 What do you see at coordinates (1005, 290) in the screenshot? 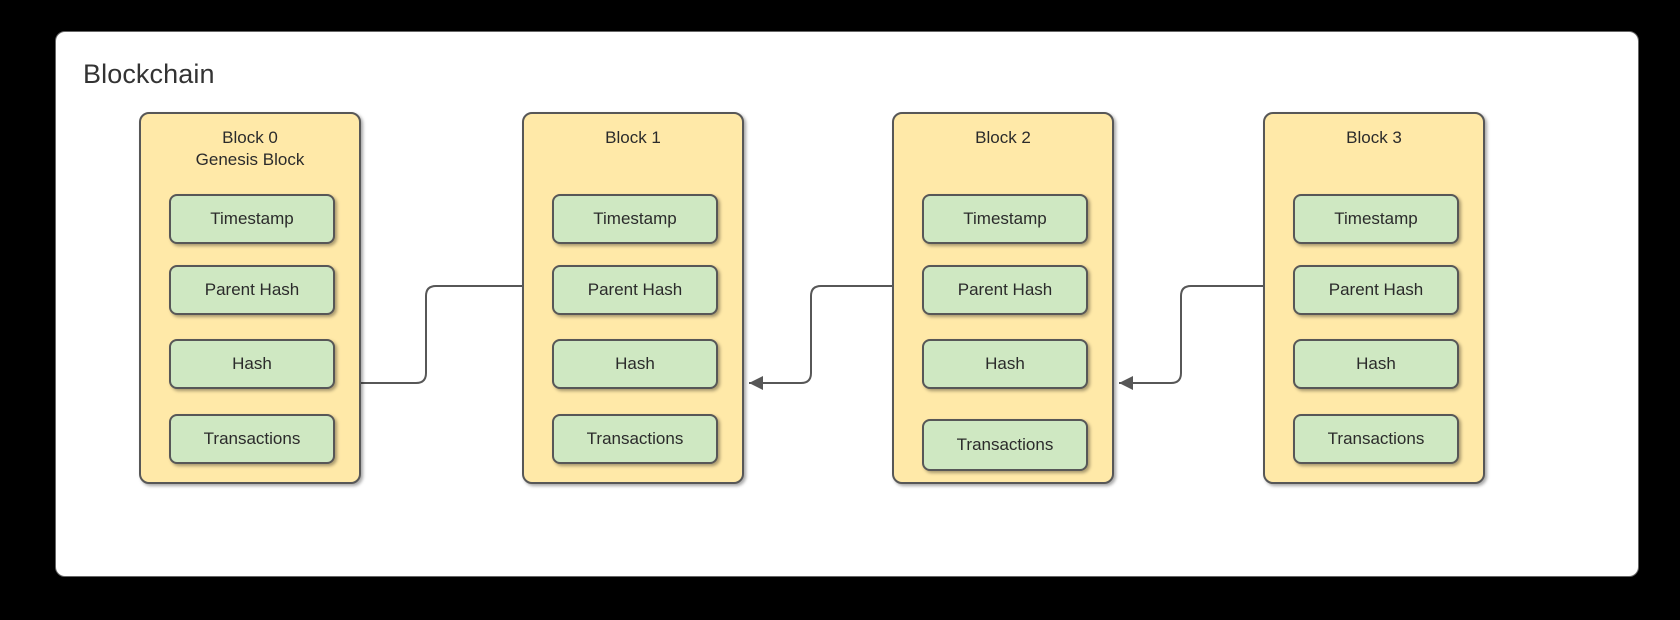
I see `block-2-field-parent-hash: Parent Hash` at bounding box center [1005, 290].